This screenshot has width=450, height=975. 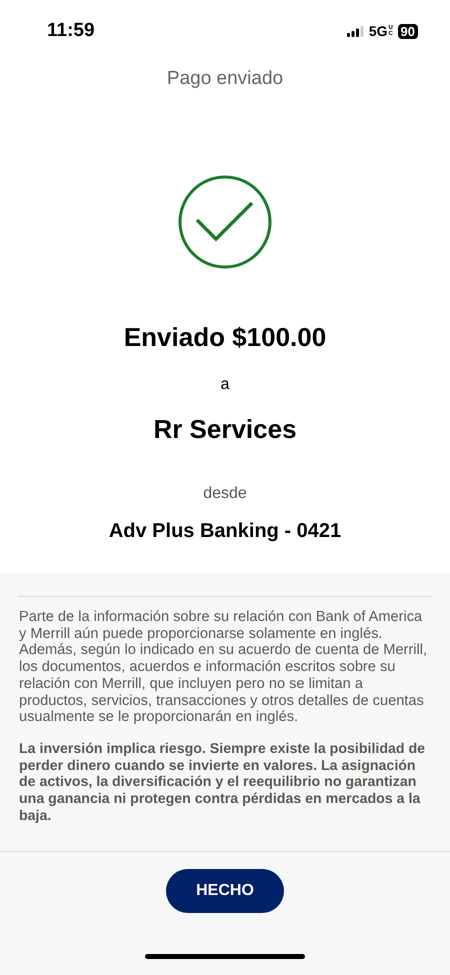 I want to click on screen-title: Pago enviado, so click(x=225, y=79).